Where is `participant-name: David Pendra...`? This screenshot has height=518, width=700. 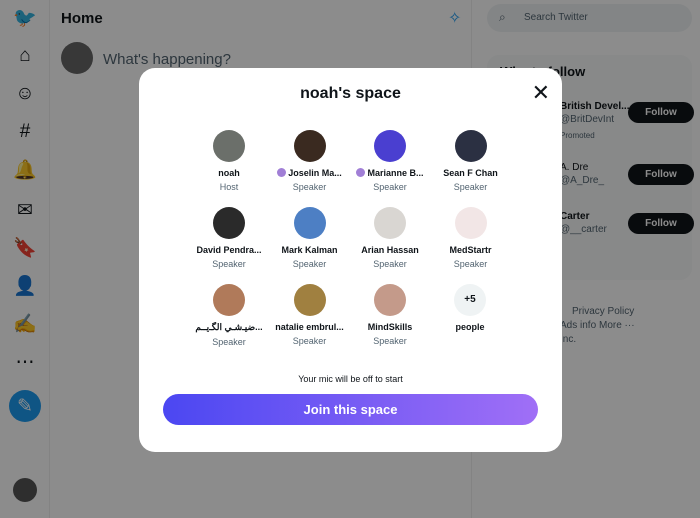
participant-name: David Pendra... is located at coordinates (229, 250).